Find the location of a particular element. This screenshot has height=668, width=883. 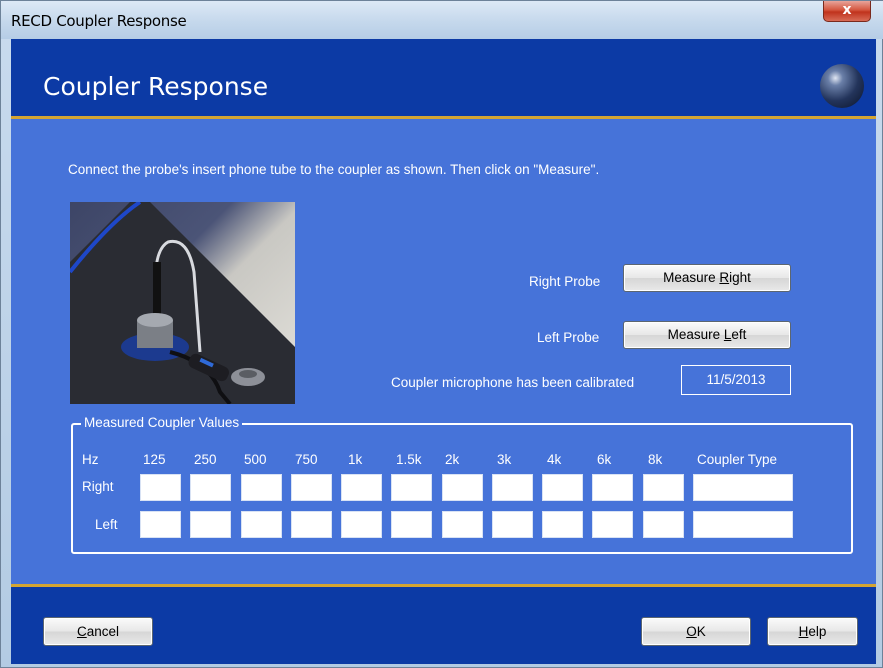

measure-left-button: Measure Left is located at coordinates (707, 335).